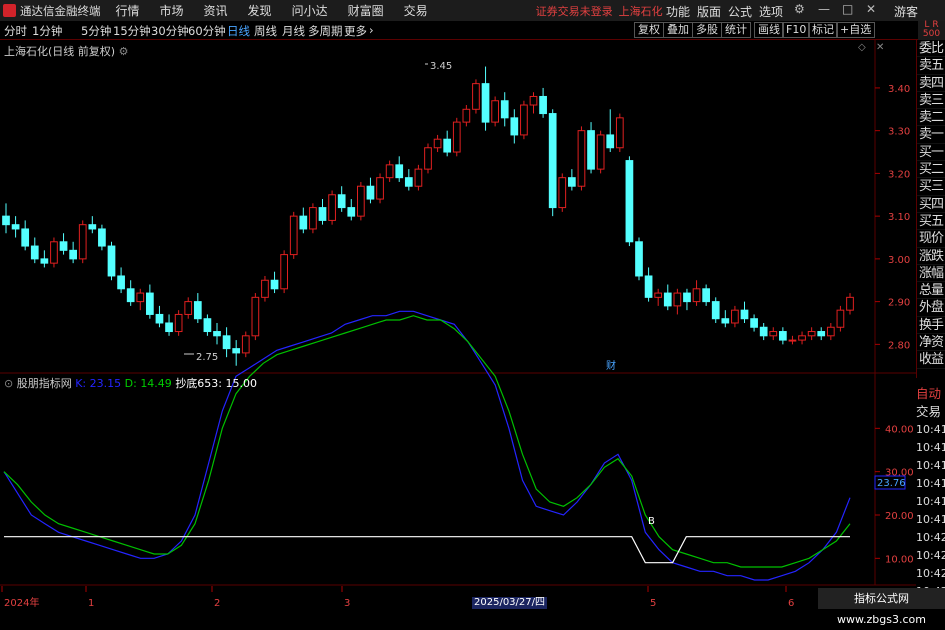 The width and height of the screenshot is (945, 630). Describe the element at coordinates (931, 49) in the screenshot. I see `side-label: 委比` at that location.